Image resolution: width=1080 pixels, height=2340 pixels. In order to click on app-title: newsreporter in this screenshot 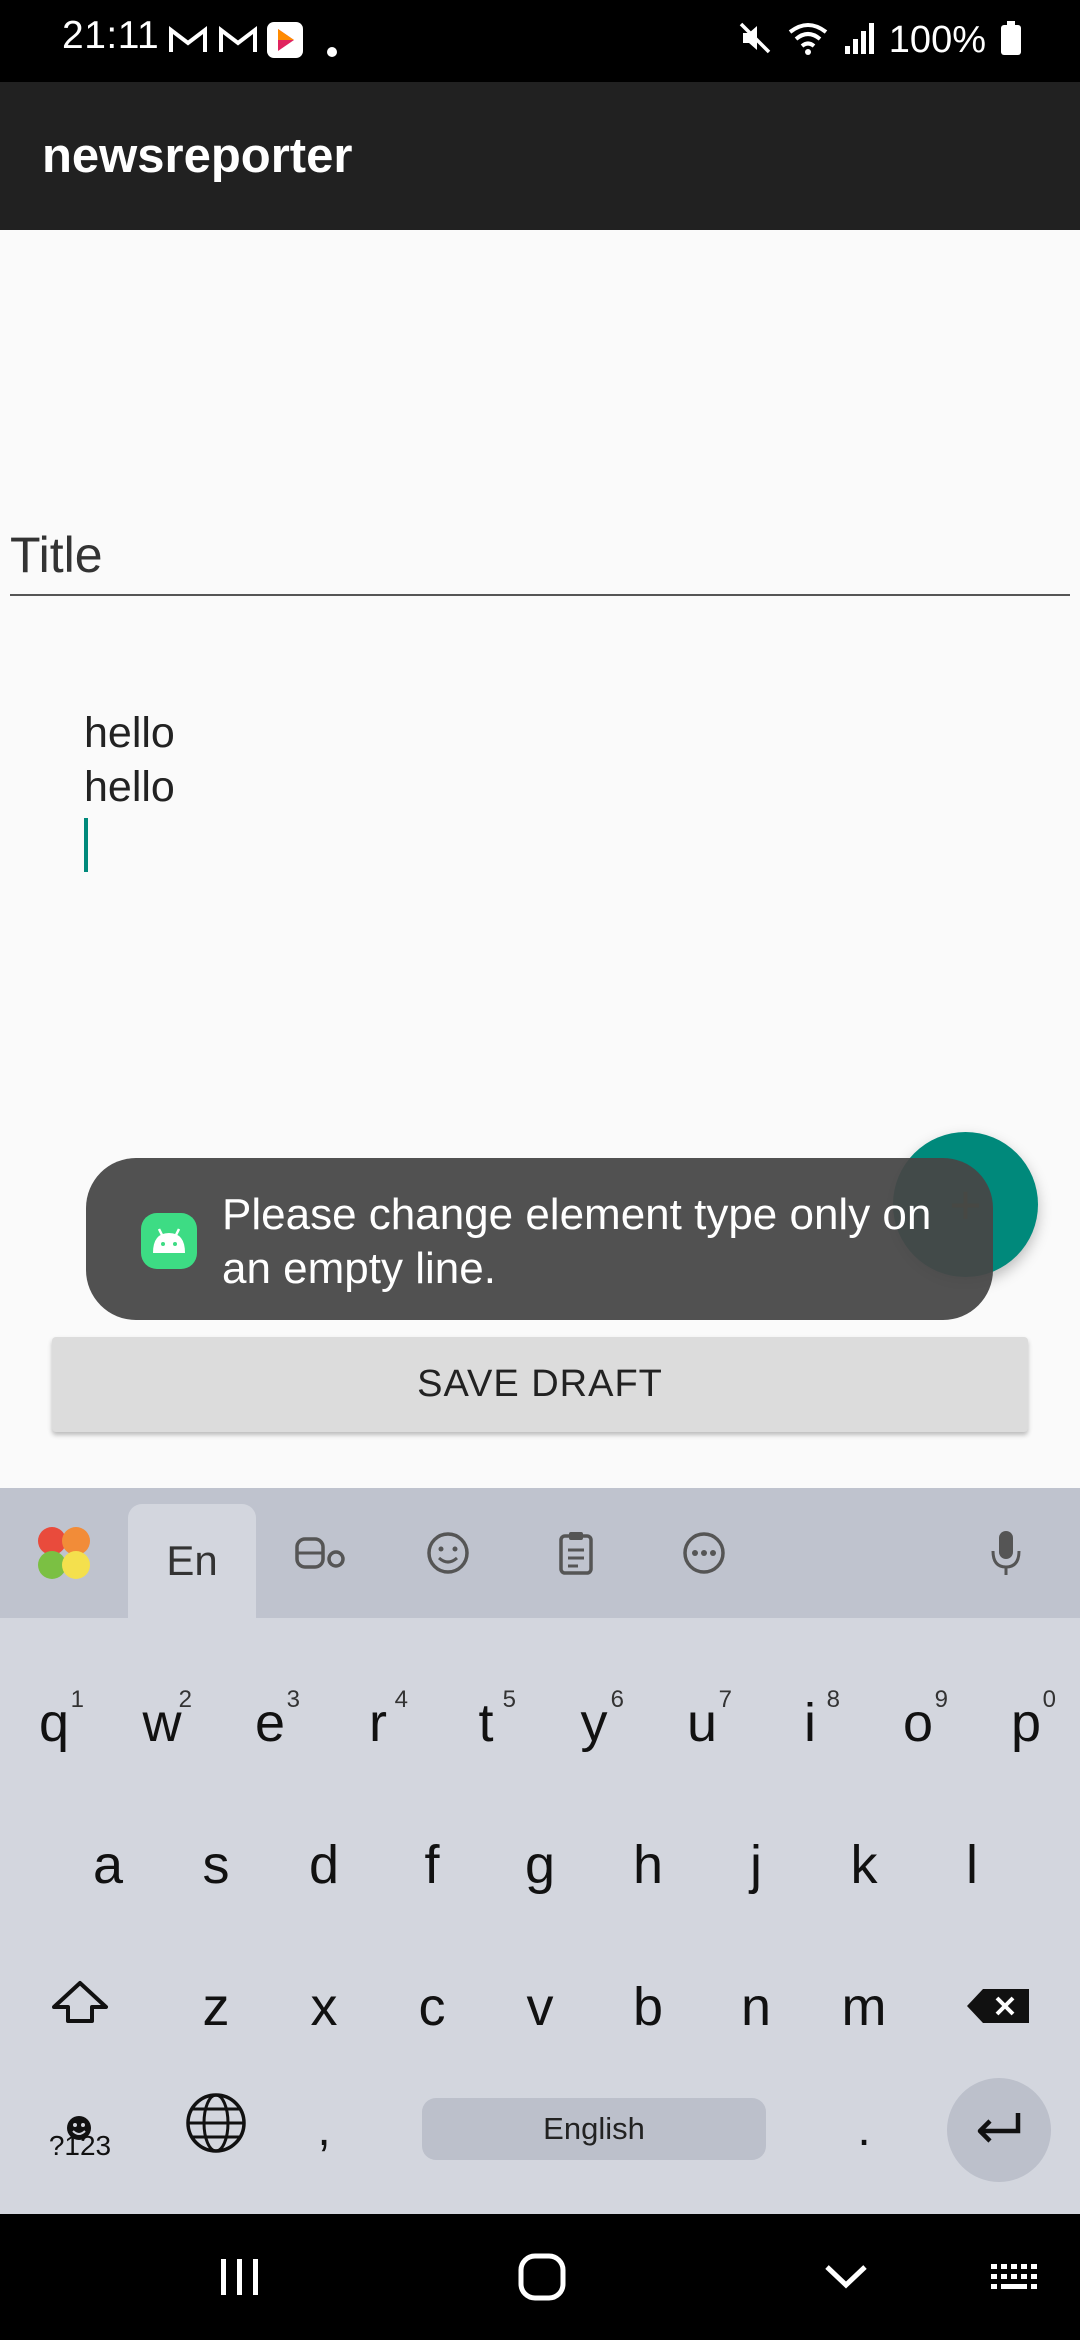, I will do `click(197, 156)`.